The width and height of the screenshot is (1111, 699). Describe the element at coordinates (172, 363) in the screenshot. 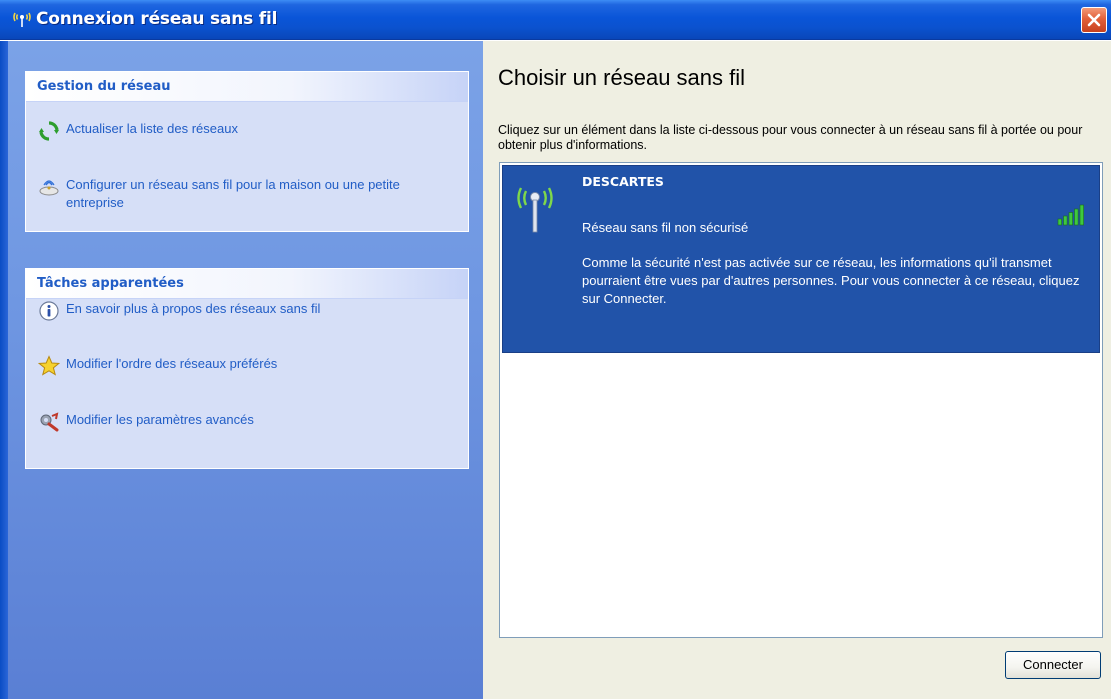

I see `preferred-order-label: Modifier l'ordre des réseaux préférés` at that location.